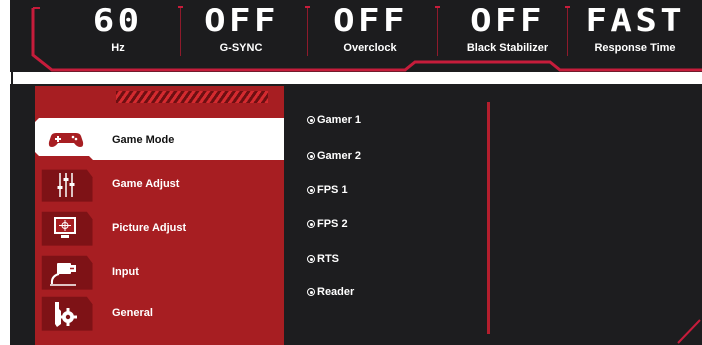 This screenshot has height=345, width=702. What do you see at coordinates (339, 156) in the screenshot?
I see `option-label: Gamer 2` at bounding box center [339, 156].